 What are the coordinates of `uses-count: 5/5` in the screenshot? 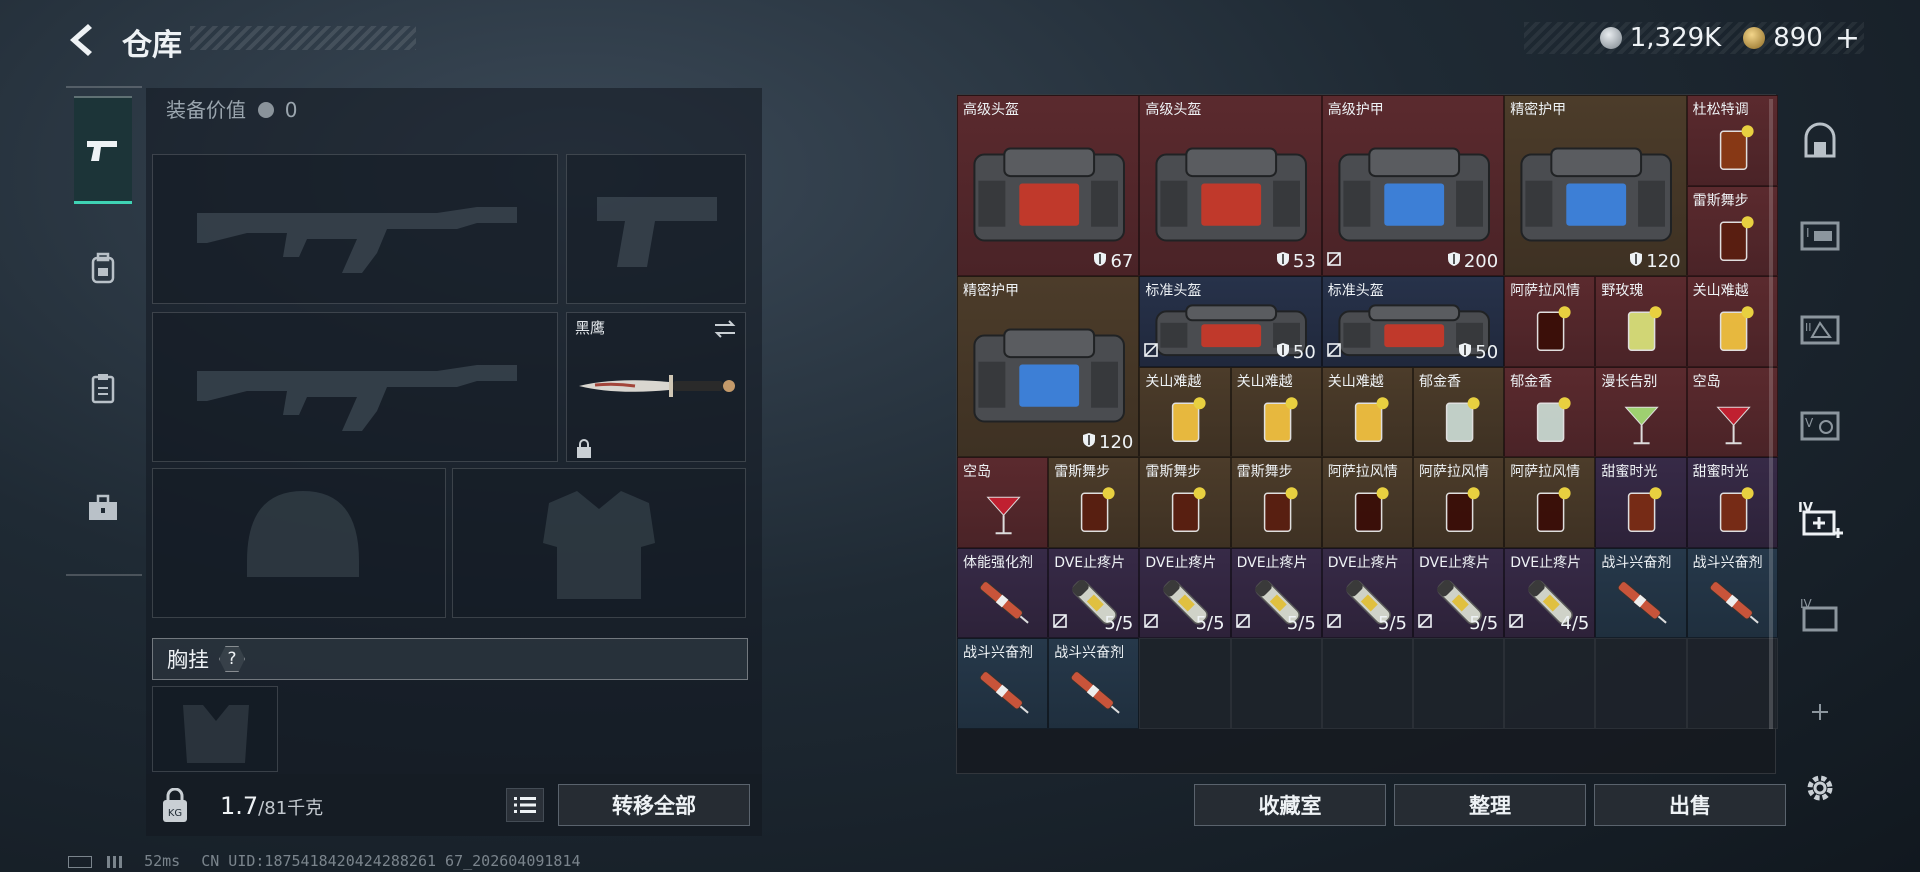 It's located at (1301, 623).